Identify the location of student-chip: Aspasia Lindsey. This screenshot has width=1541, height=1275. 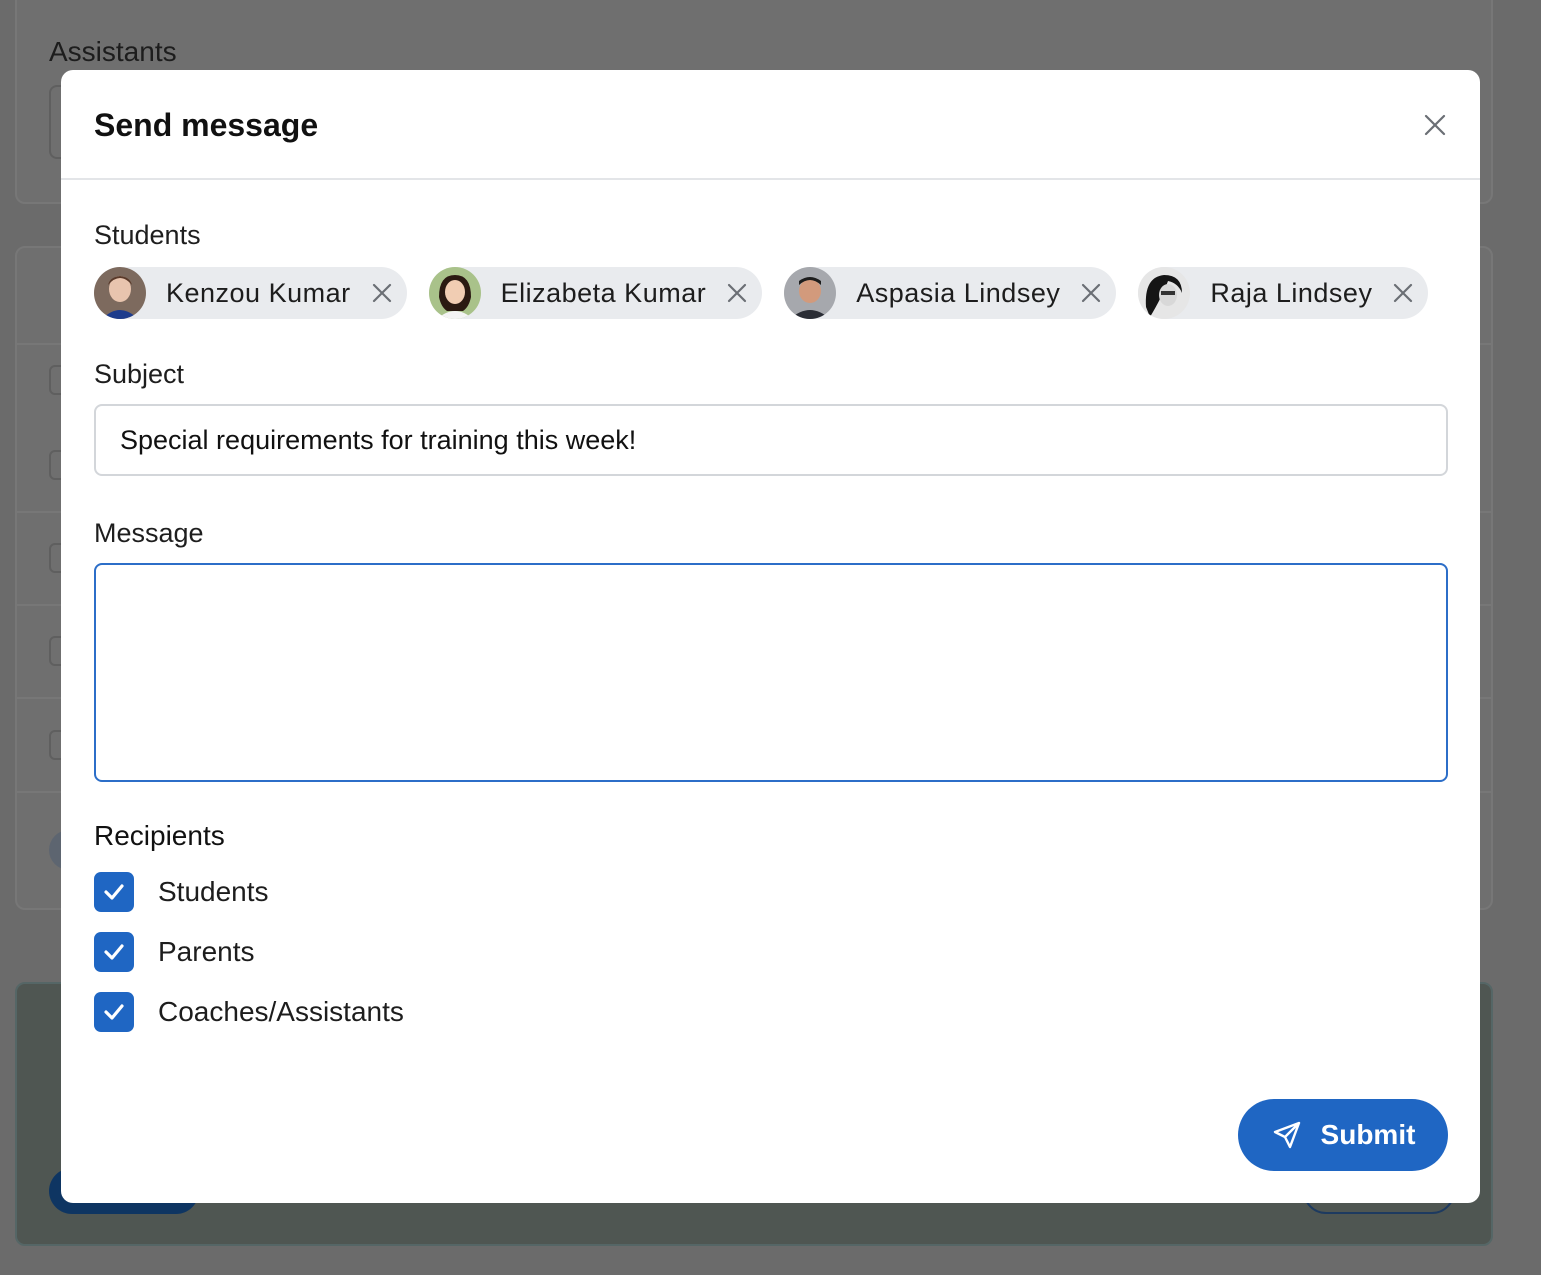
(950, 293).